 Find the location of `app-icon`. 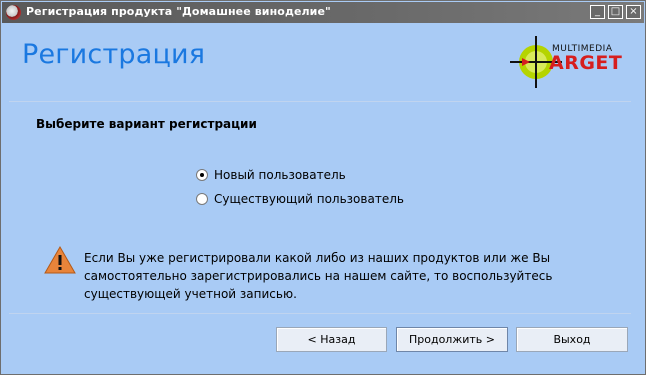

app-icon is located at coordinates (13, 12).